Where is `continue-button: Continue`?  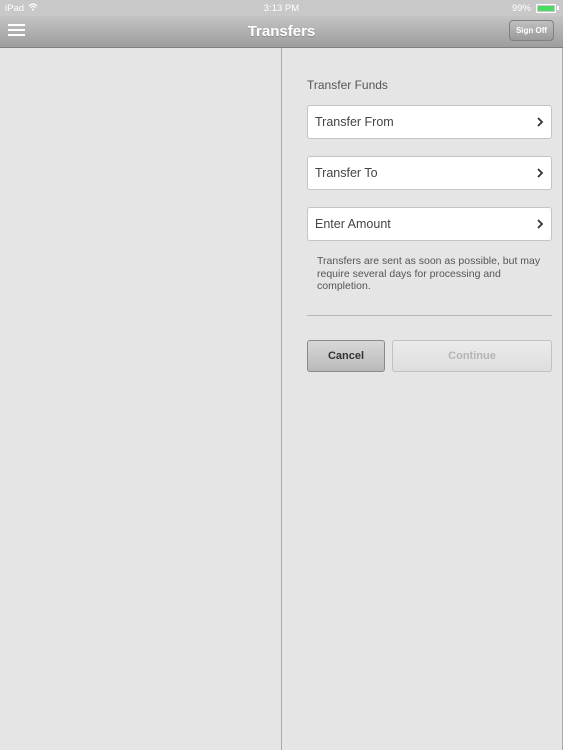 continue-button: Continue is located at coordinates (472, 356).